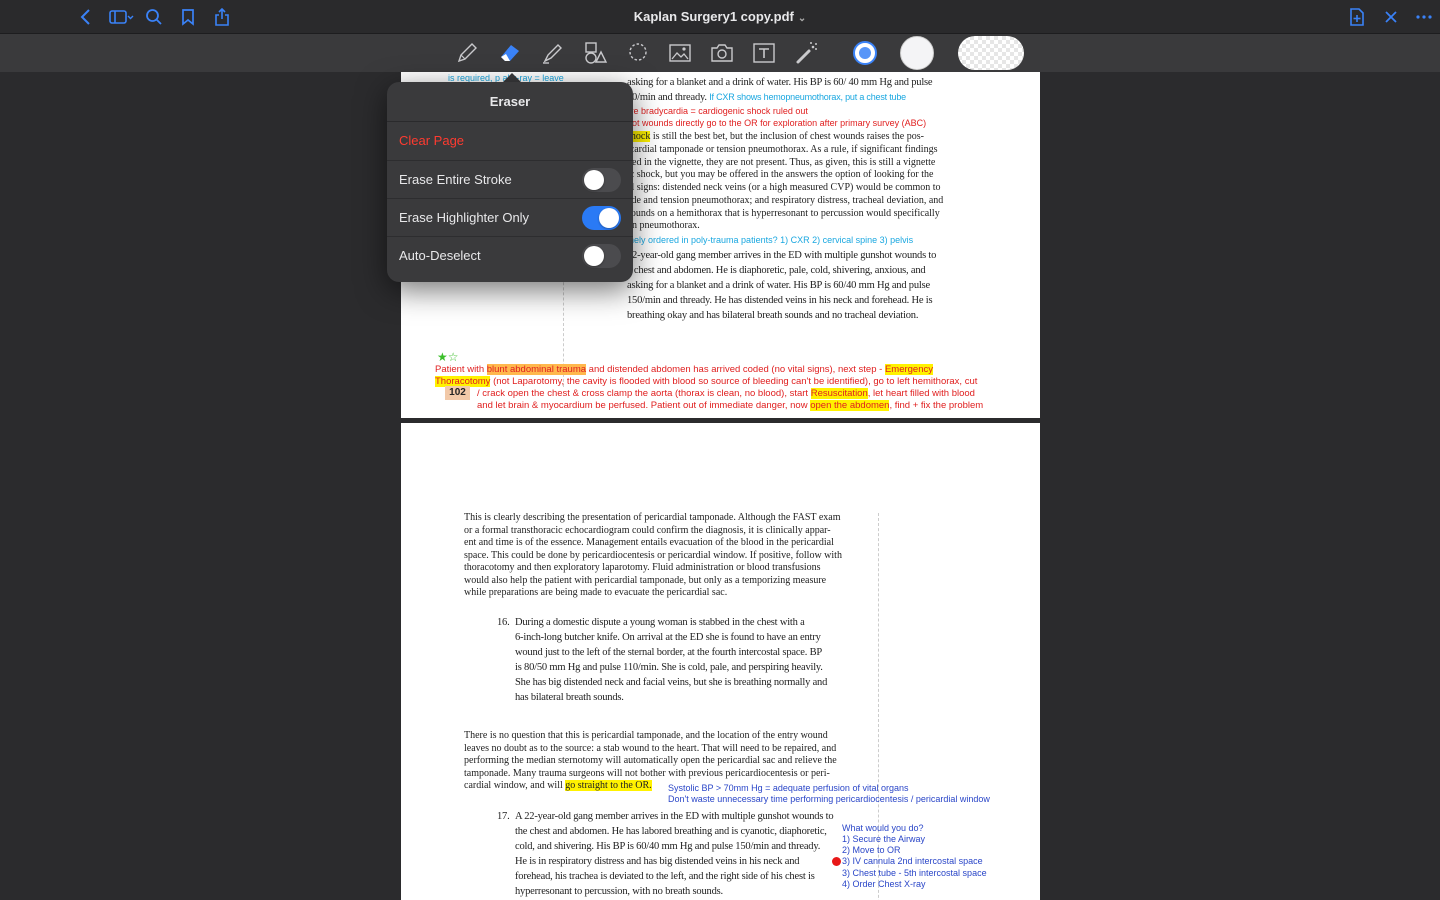  What do you see at coordinates (222, 17) in the screenshot?
I see `share-icon` at bounding box center [222, 17].